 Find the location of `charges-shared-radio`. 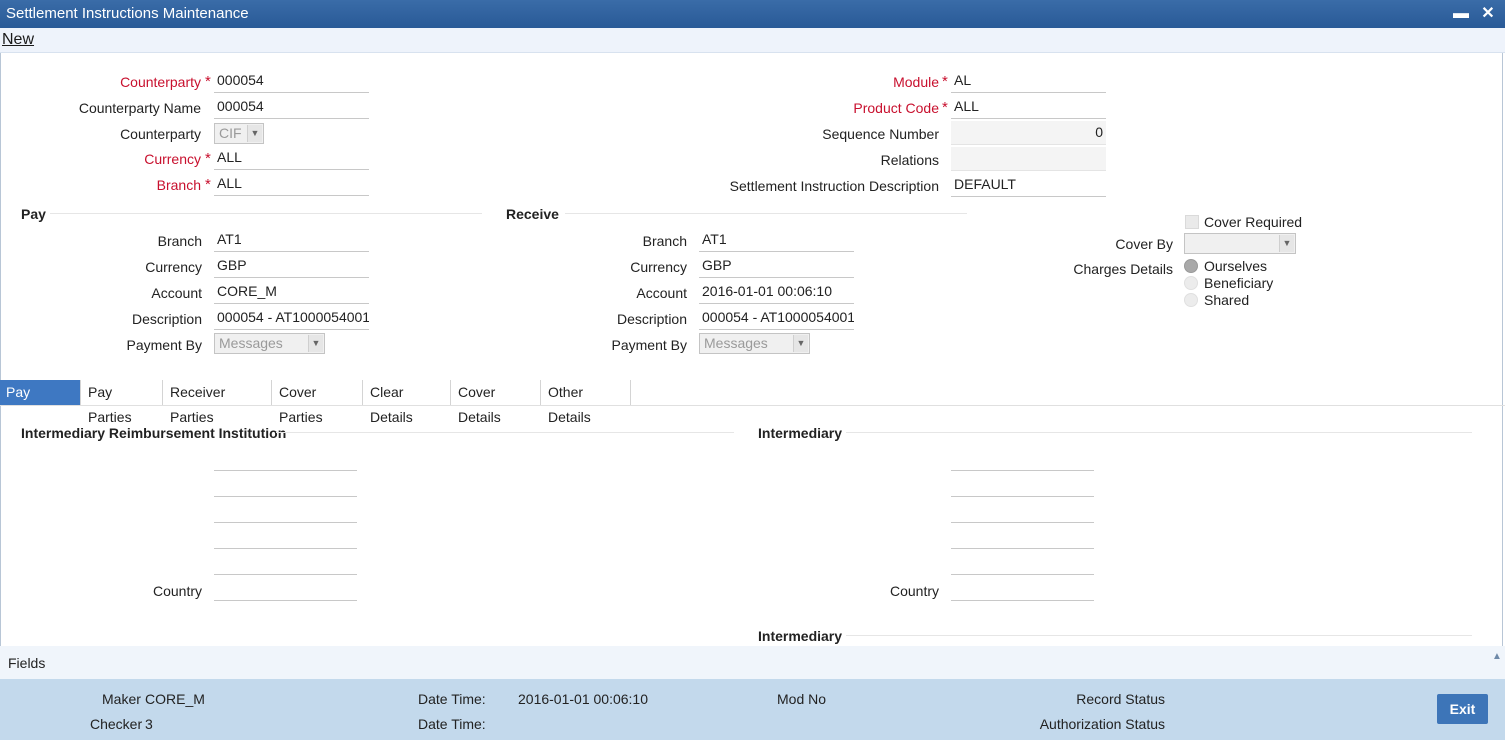

charges-shared-radio is located at coordinates (1191, 300).